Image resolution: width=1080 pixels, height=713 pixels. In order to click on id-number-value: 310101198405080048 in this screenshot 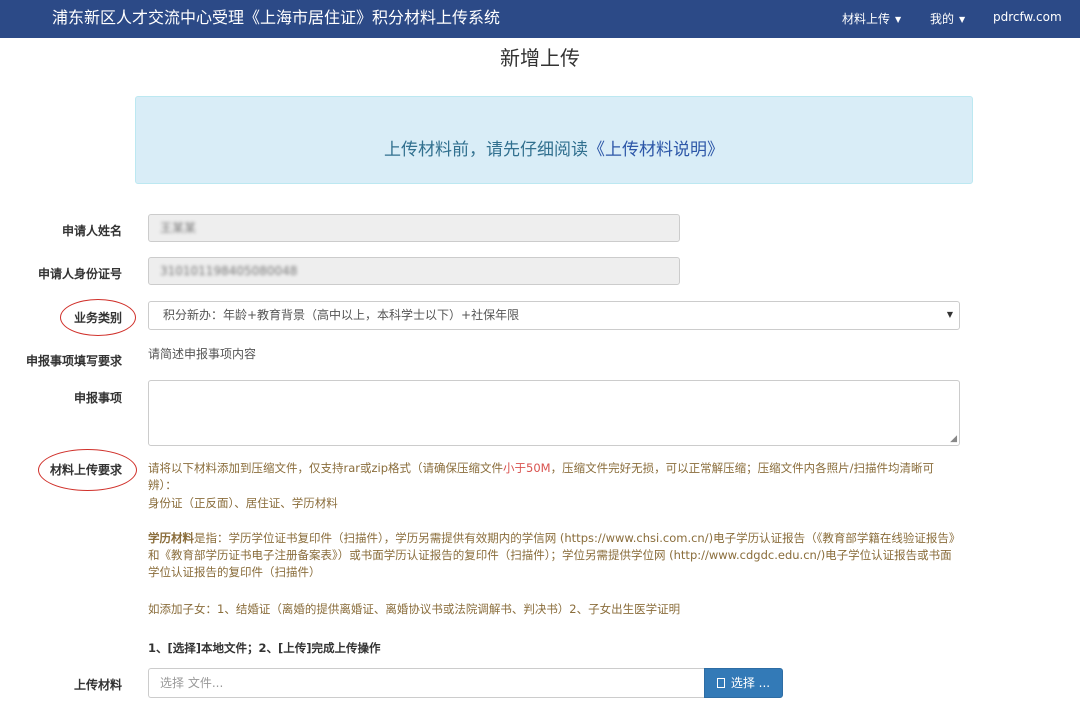, I will do `click(229, 271)`.